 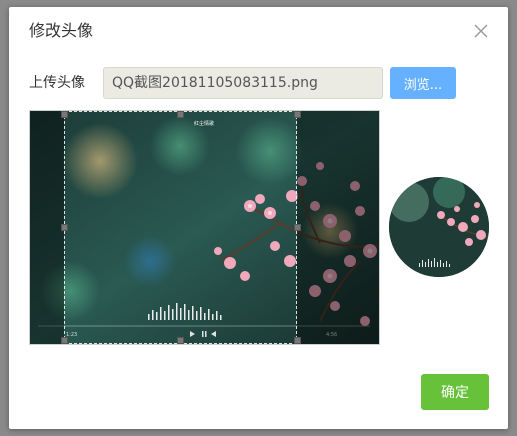 What do you see at coordinates (47, 227) in the screenshot?
I see `crop-mask-left` at bounding box center [47, 227].